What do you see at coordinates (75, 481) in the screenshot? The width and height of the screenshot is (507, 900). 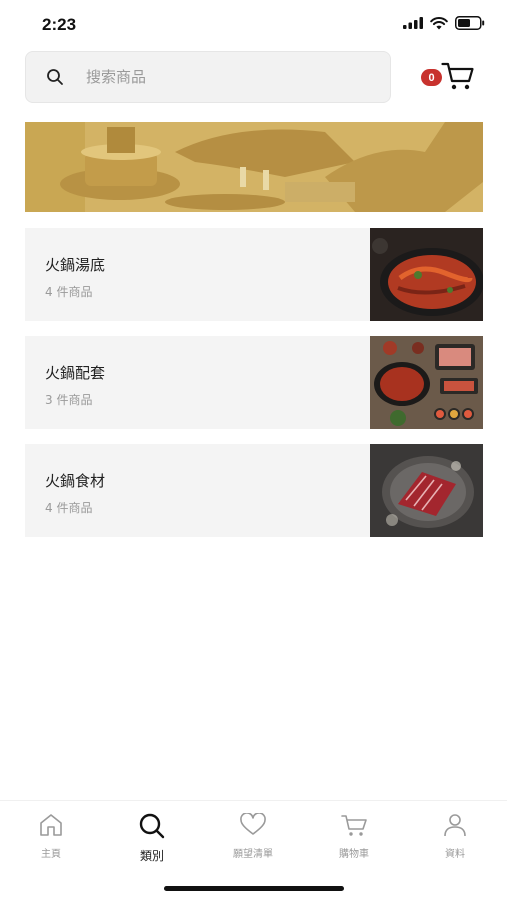 I see `category-name: 火鍋食材` at bounding box center [75, 481].